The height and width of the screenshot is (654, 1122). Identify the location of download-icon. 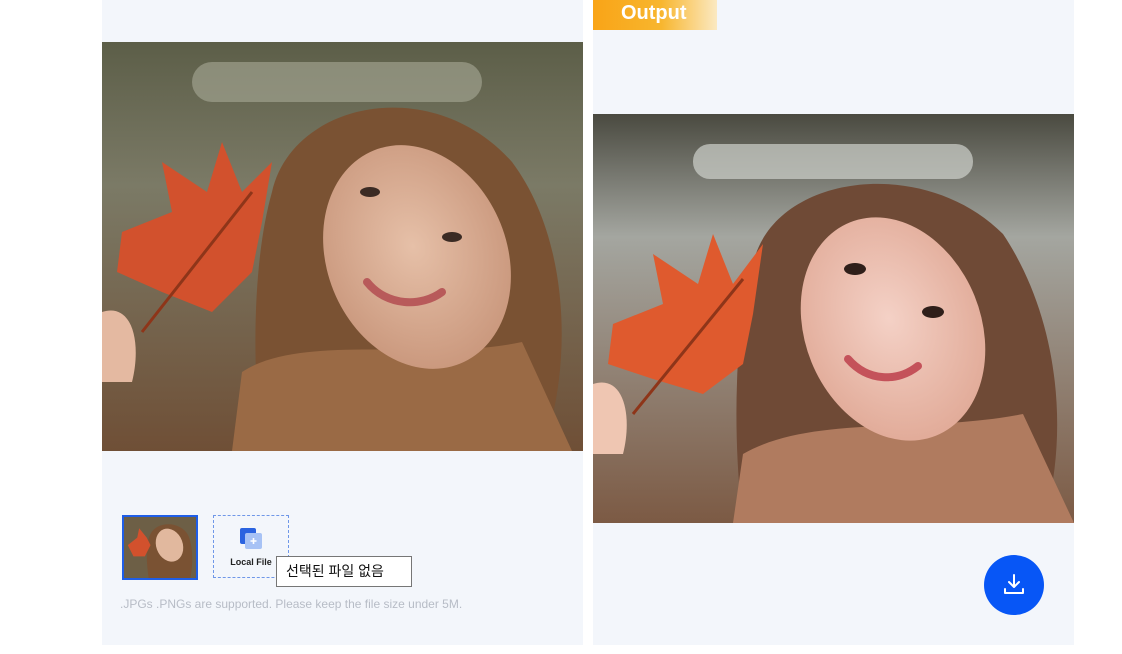
(1014, 584).